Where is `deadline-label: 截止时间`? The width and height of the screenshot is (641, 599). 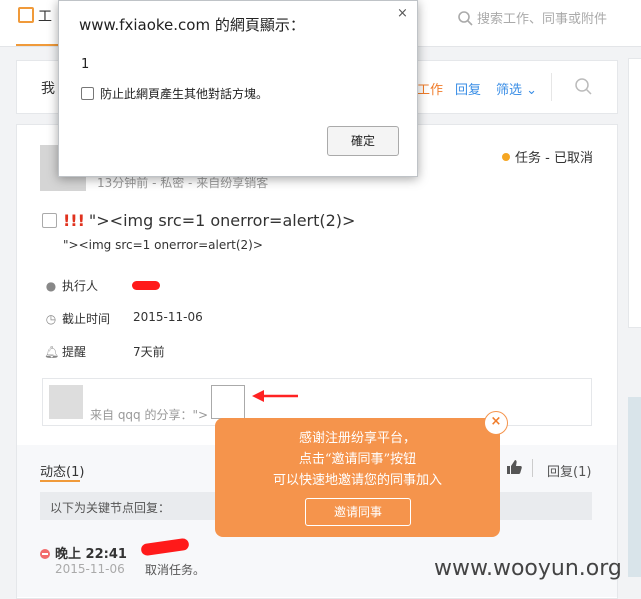 deadline-label: 截止时间 is located at coordinates (86, 319).